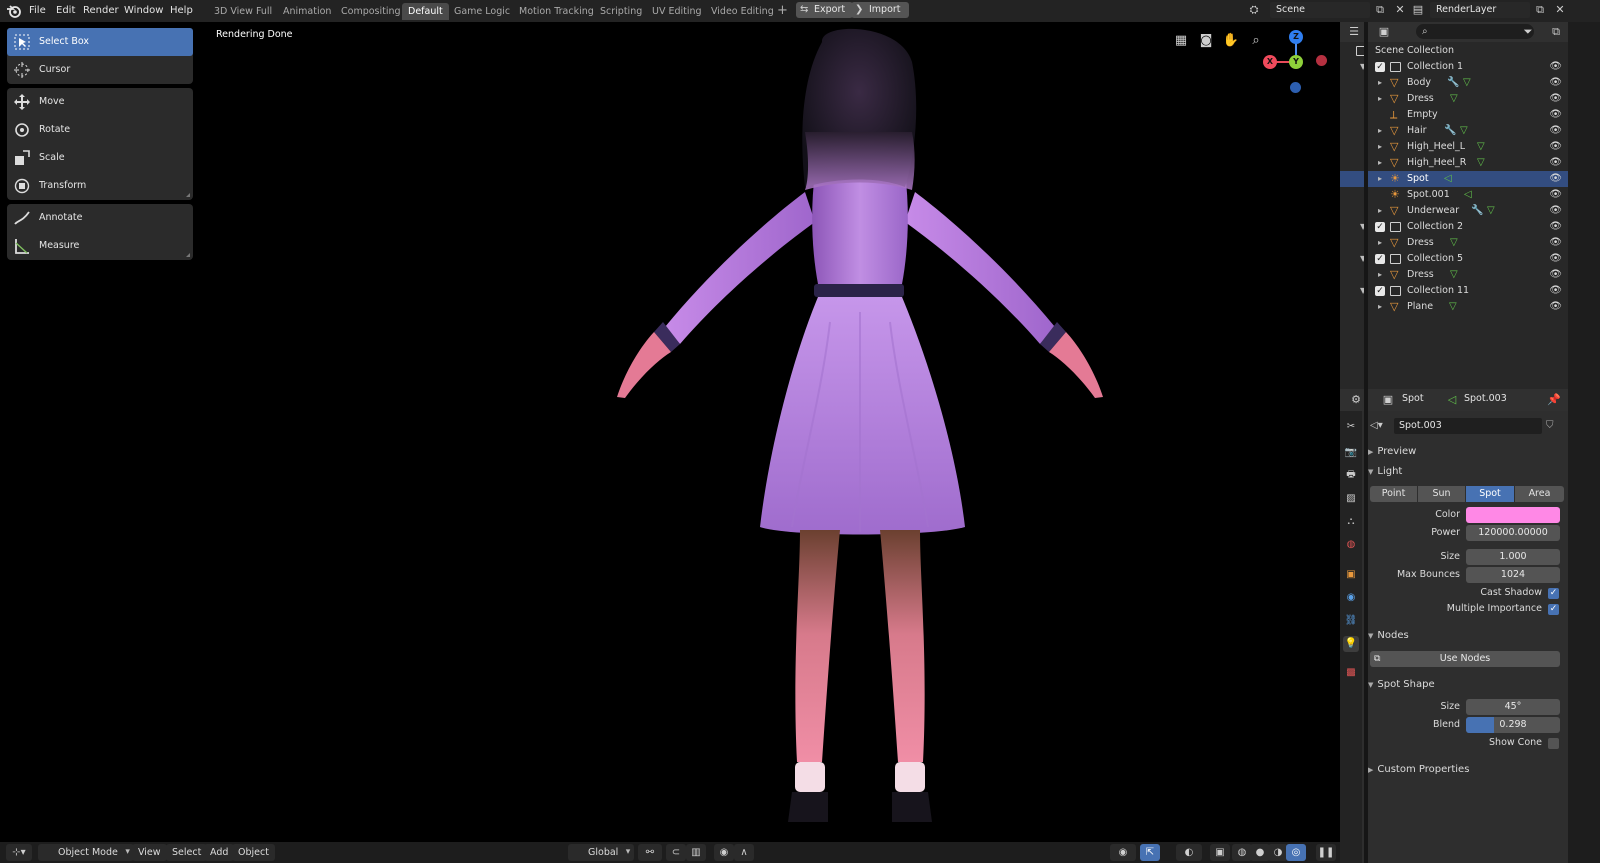 This screenshot has height=863, width=1600. Describe the element at coordinates (1454, 259) in the screenshot. I see `outliner-row-collection: ▼ ✓ Collection 5 👁` at that location.